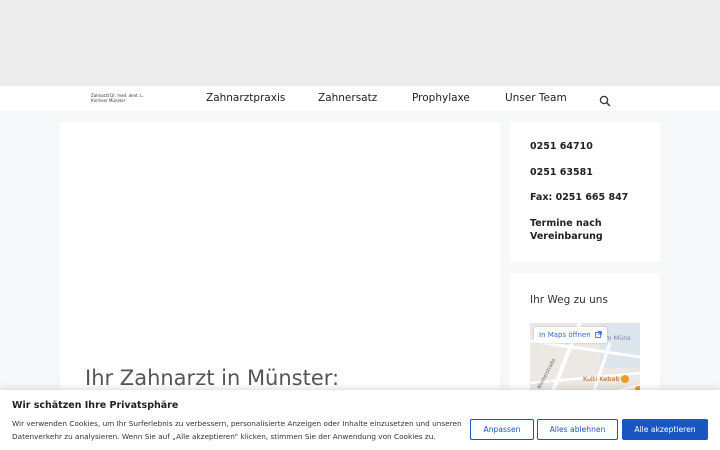  Describe the element at coordinates (441, 98) in the screenshot. I see `nav-item-prophylaxe: Prophylaxe` at that location.